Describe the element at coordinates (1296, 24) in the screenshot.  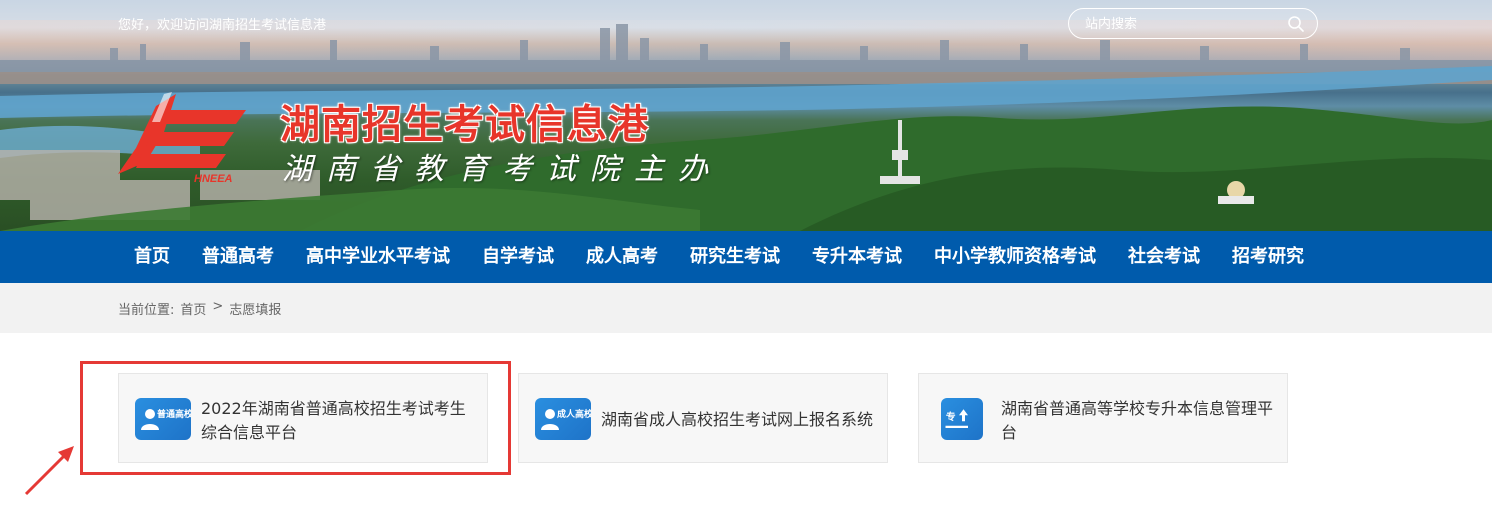
I see `search-icon` at that location.